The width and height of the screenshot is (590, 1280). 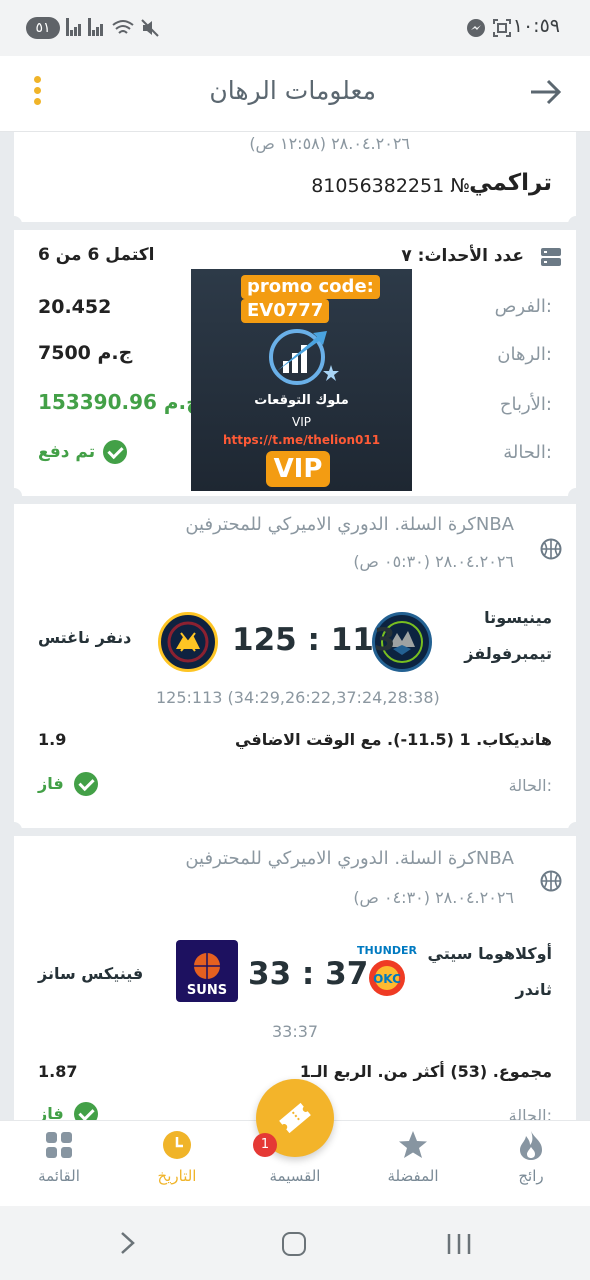 I want to click on nav-item-favorites: المفضلة, so click(x=413, y=1164).